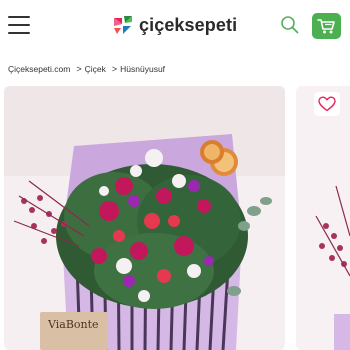 Image resolution: width=350 pixels, height=350 pixels. I want to click on search-icon, so click(290, 25).